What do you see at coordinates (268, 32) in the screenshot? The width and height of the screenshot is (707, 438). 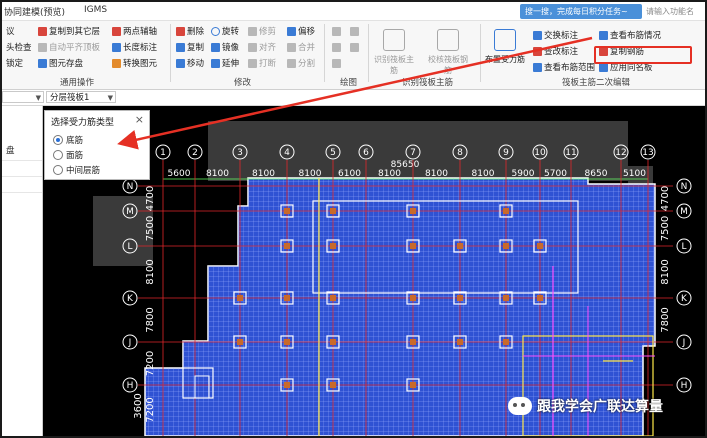 I see `ribbon-label: 修剪` at bounding box center [268, 32].